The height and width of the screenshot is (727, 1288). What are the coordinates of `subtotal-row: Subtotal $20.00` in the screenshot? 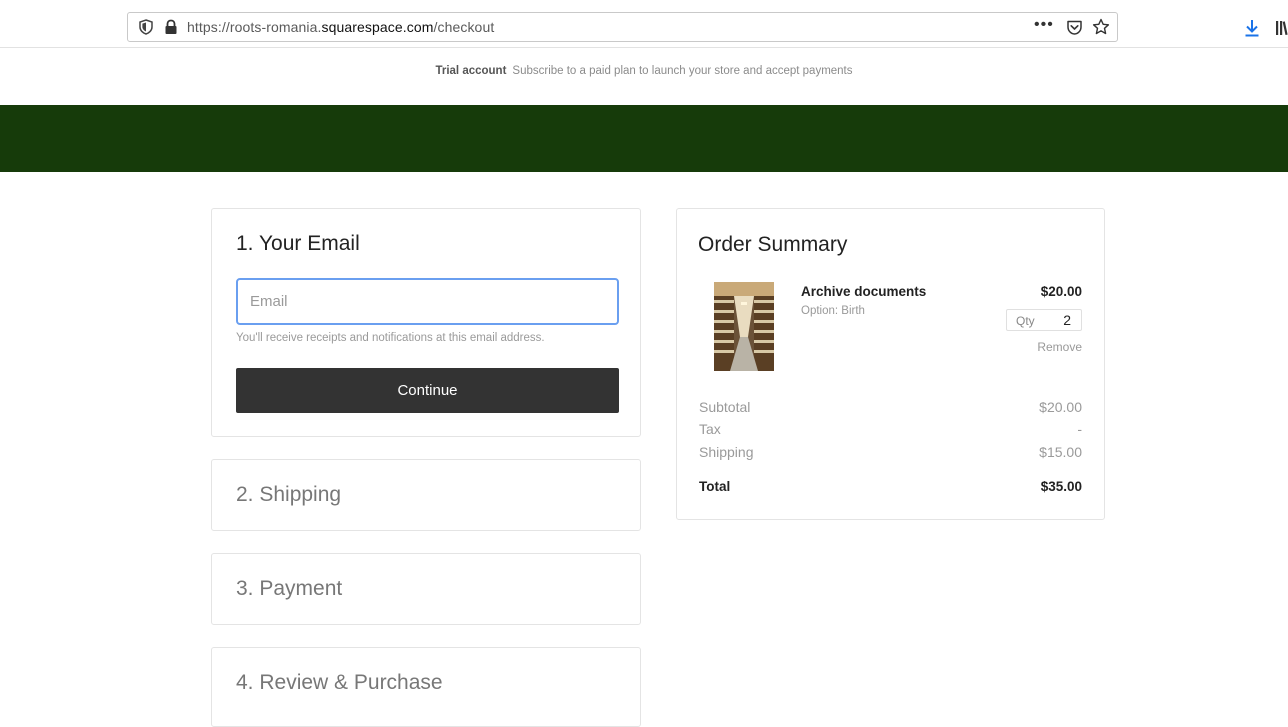 It's located at (890, 407).